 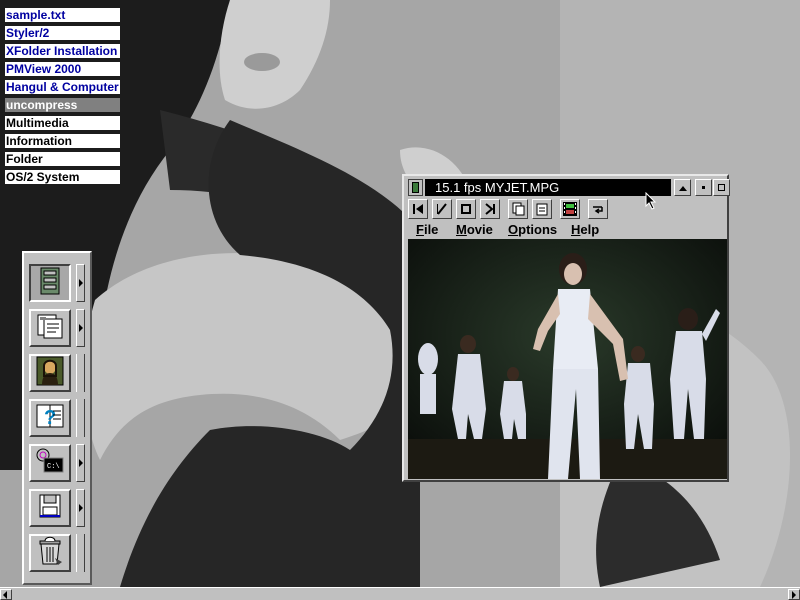 I want to click on menu-help-mnemonic: H, so click(x=576, y=229).